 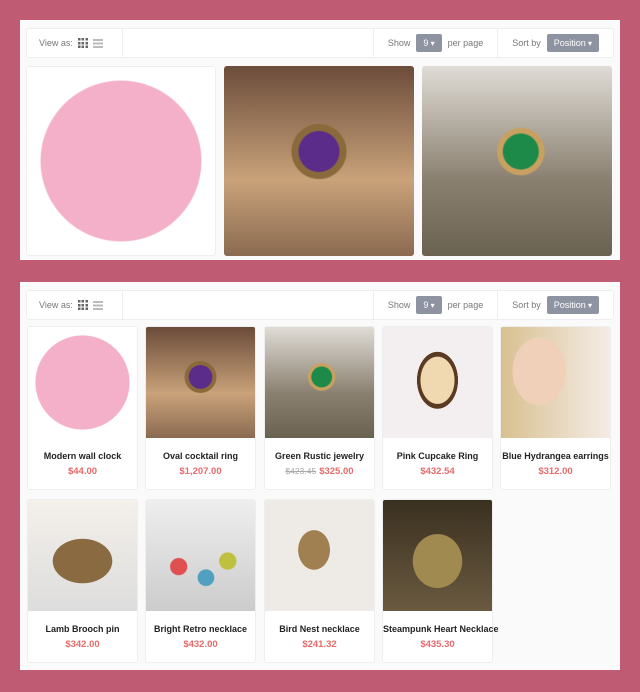 I want to click on product-name: Lamb Brooch pin, so click(x=82, y=629).